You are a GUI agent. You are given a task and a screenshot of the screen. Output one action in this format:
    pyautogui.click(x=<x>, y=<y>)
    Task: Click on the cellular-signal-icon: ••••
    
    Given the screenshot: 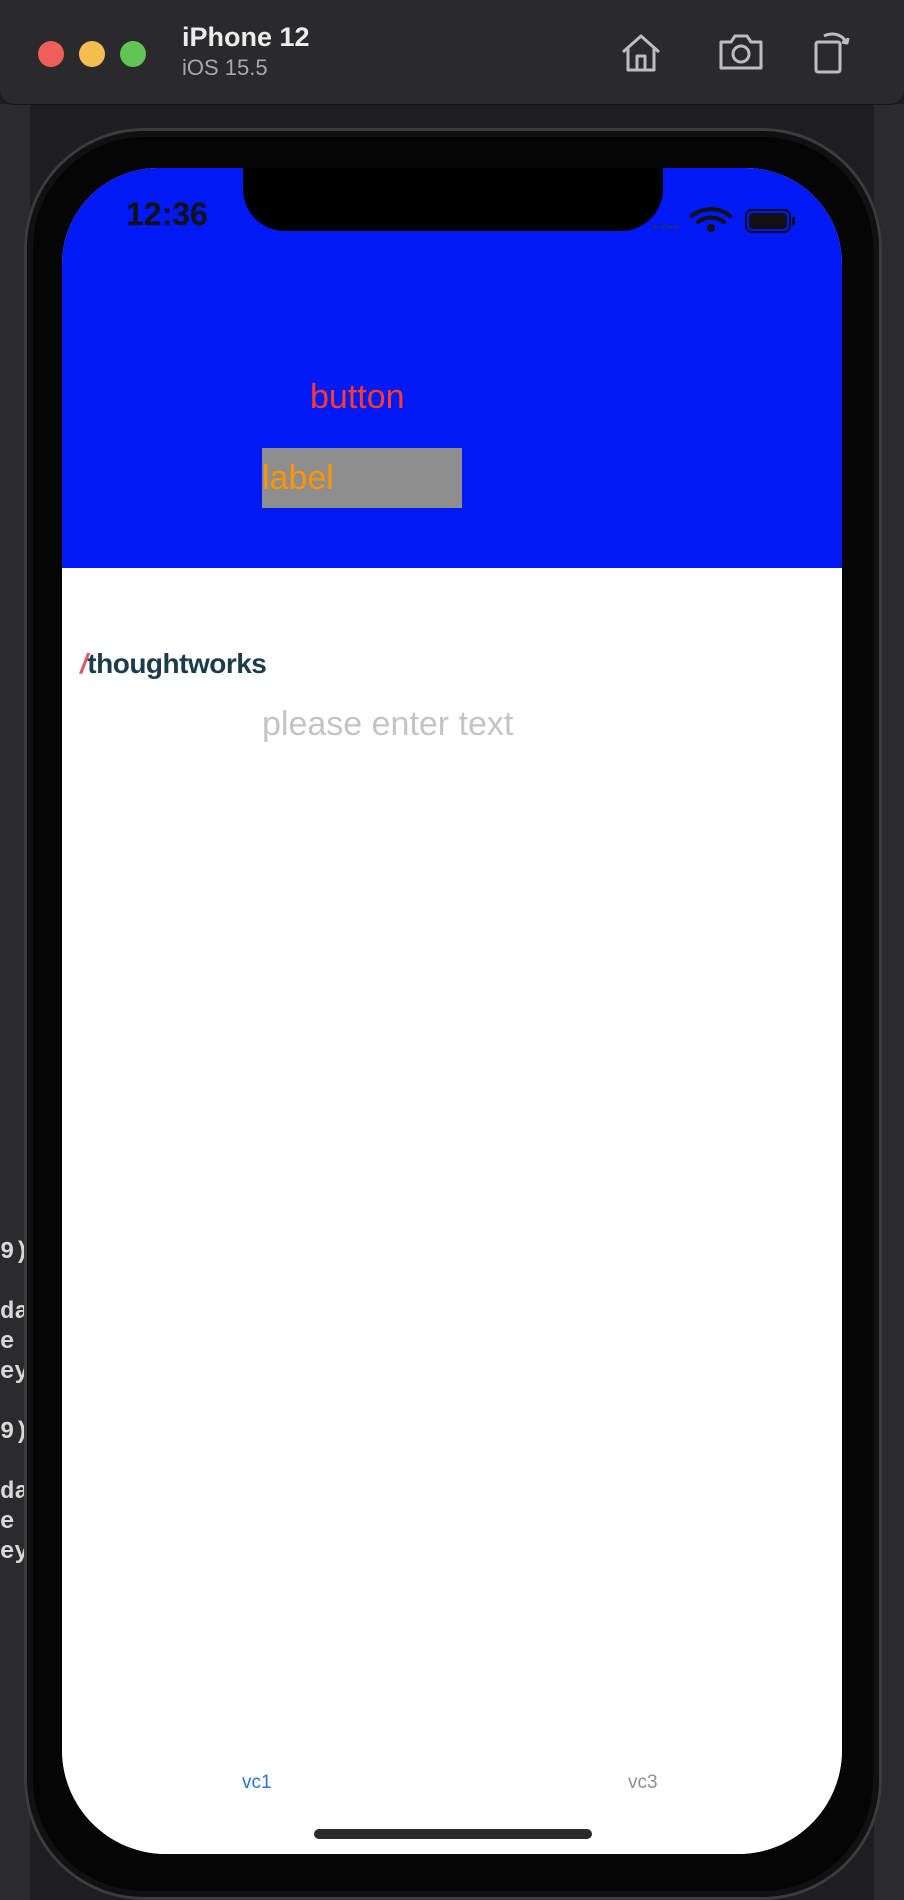 What is the action you would take?
    pyautogui.click(x=667, y=227)
    